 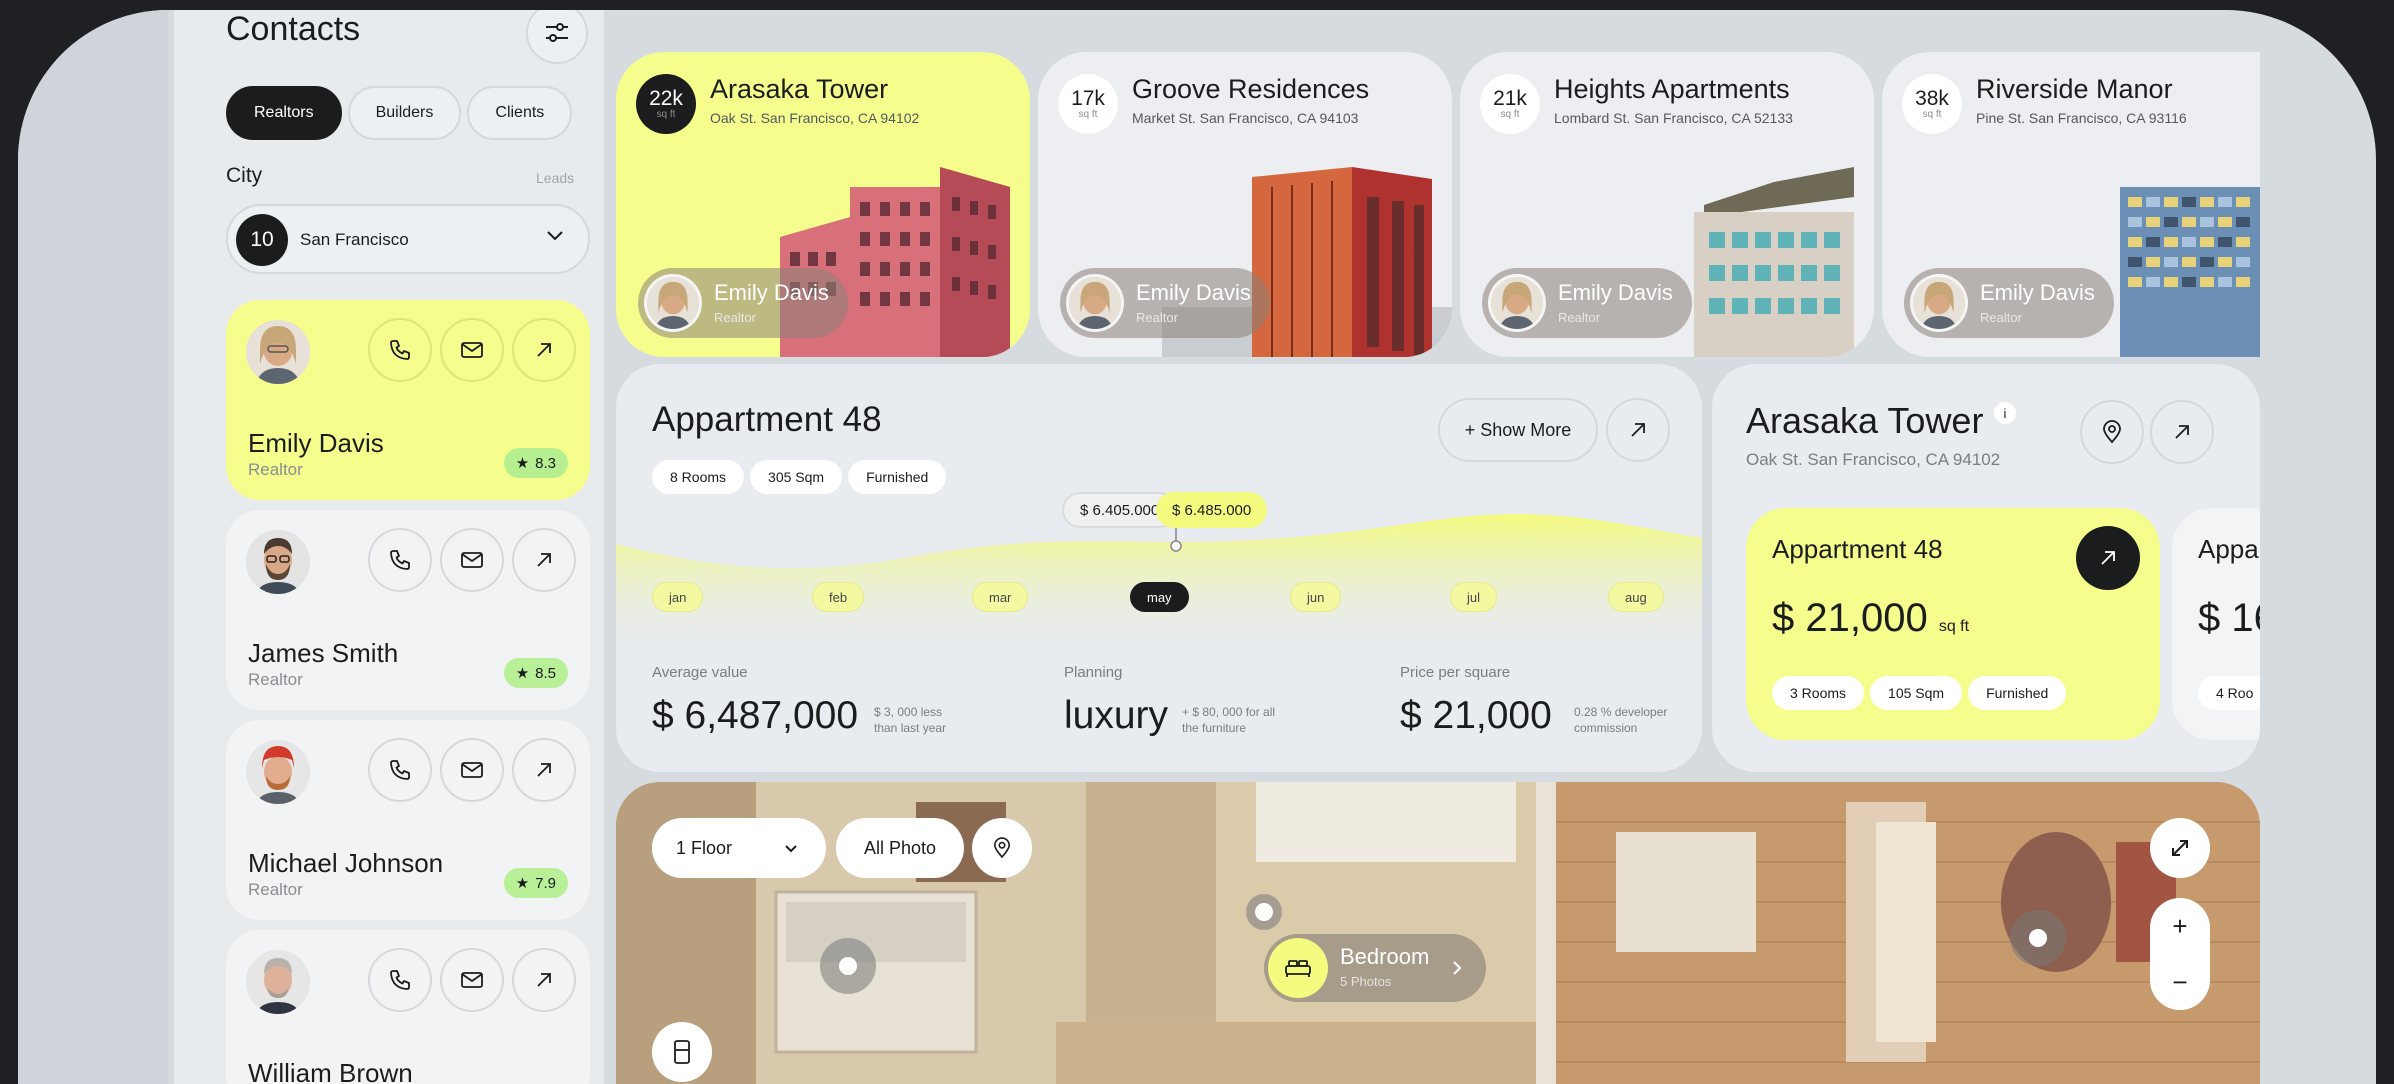 What do you see at coordinates (739, 848) in the screenshot?
I see `floor-select: 1 Floor` at bounding box center [739, 848].